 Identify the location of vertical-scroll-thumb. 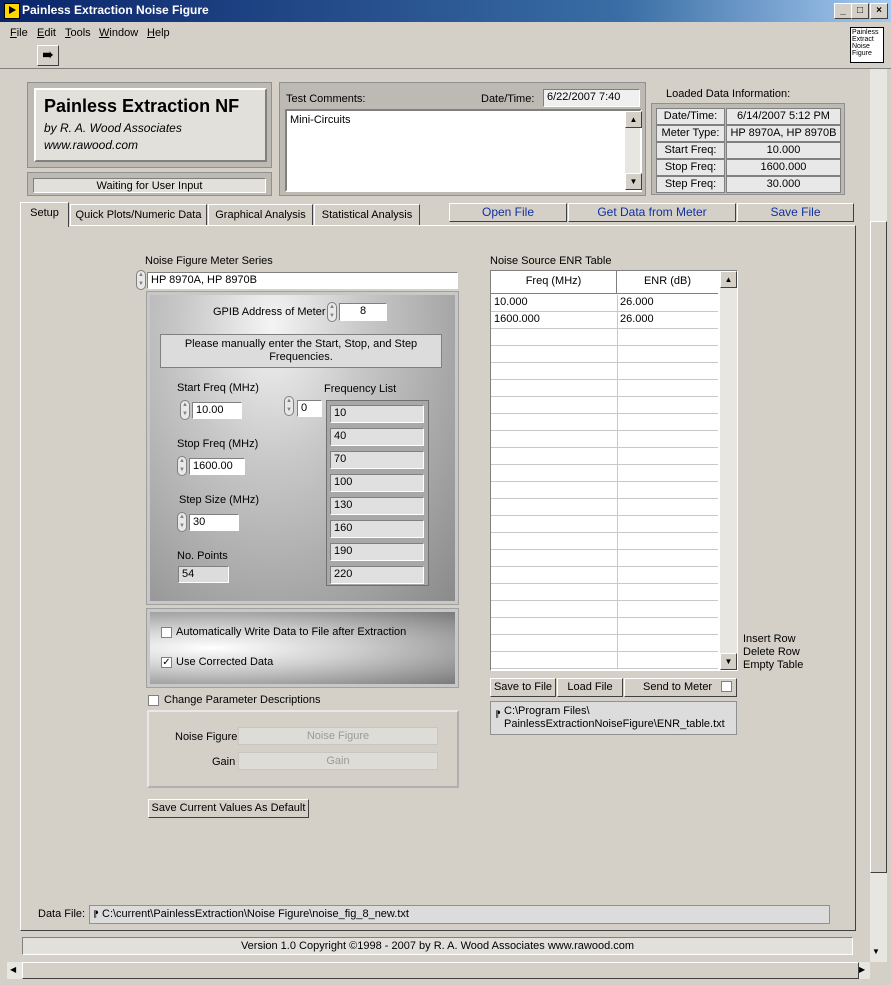
(878, 547).